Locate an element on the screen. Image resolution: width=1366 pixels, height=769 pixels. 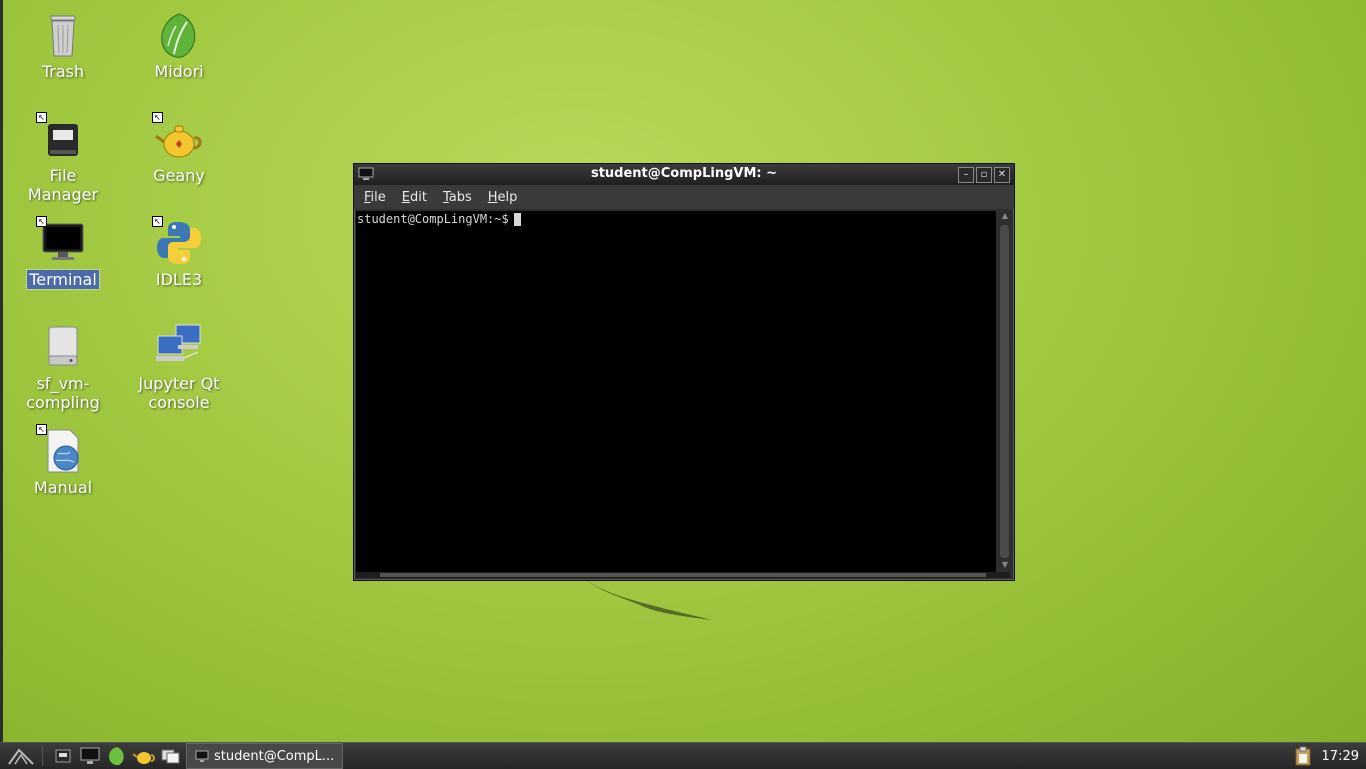
taskbar: student@CompL... 17:29 is located at coordinates (683, 755).